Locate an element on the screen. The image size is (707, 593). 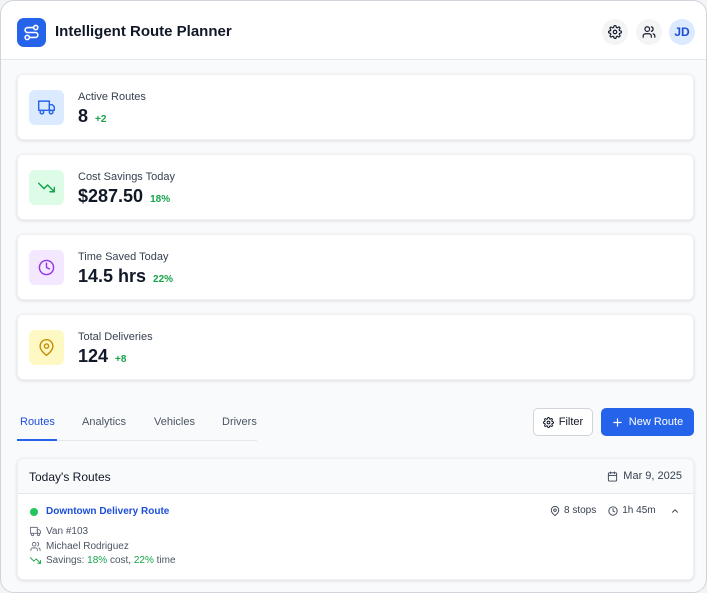
plus-icon is located at coordinates (617, 422).